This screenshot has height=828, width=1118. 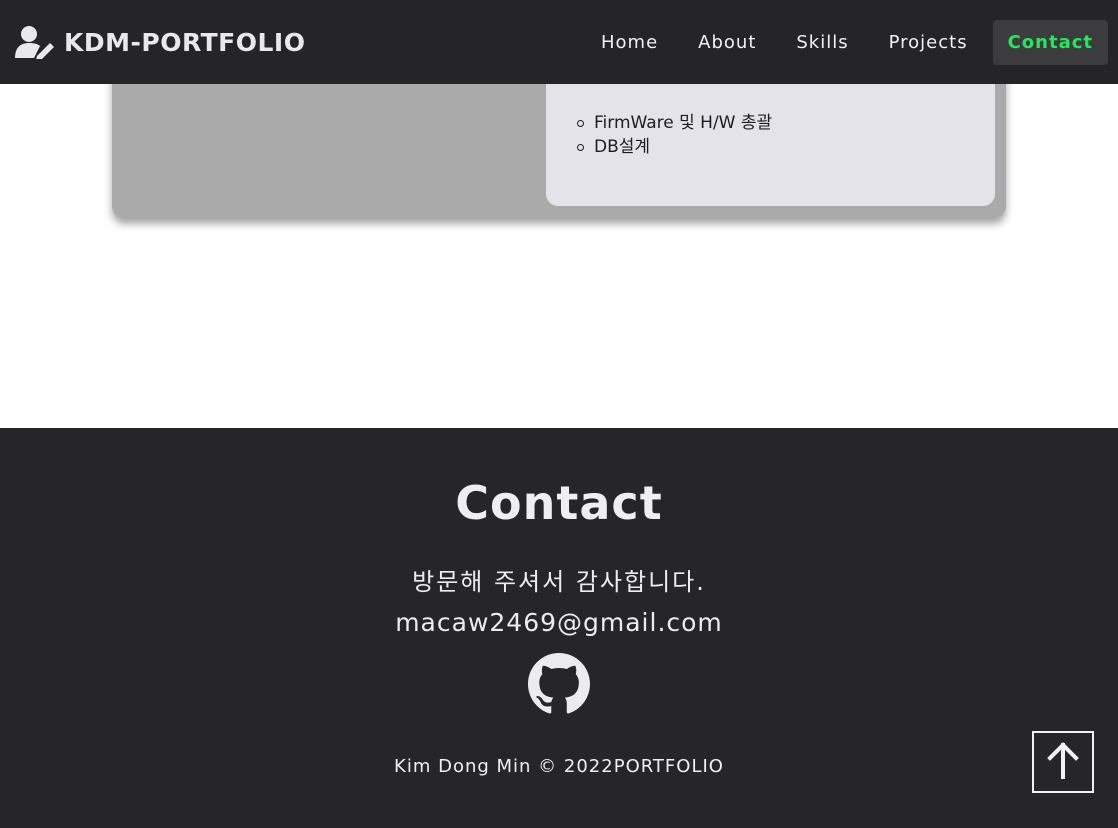 What do you see at coordinates (559, 582) in the screenshot?
I see `thanks-message: 방문해 주셔서 감사합니다.` at bounding box center [559, 582].